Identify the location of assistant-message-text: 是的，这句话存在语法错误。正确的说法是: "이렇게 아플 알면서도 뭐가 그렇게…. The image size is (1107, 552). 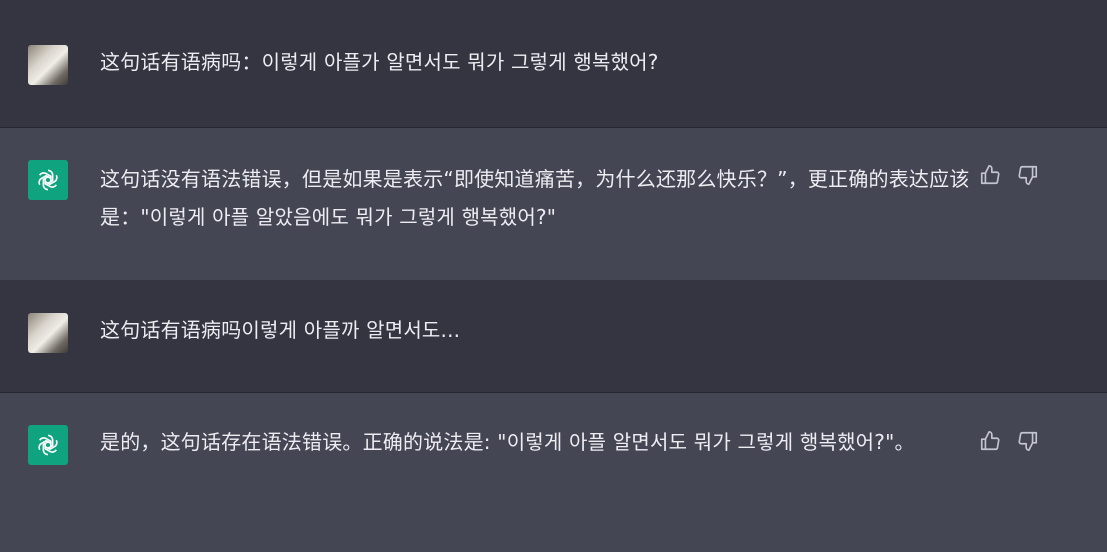
(507, 442).